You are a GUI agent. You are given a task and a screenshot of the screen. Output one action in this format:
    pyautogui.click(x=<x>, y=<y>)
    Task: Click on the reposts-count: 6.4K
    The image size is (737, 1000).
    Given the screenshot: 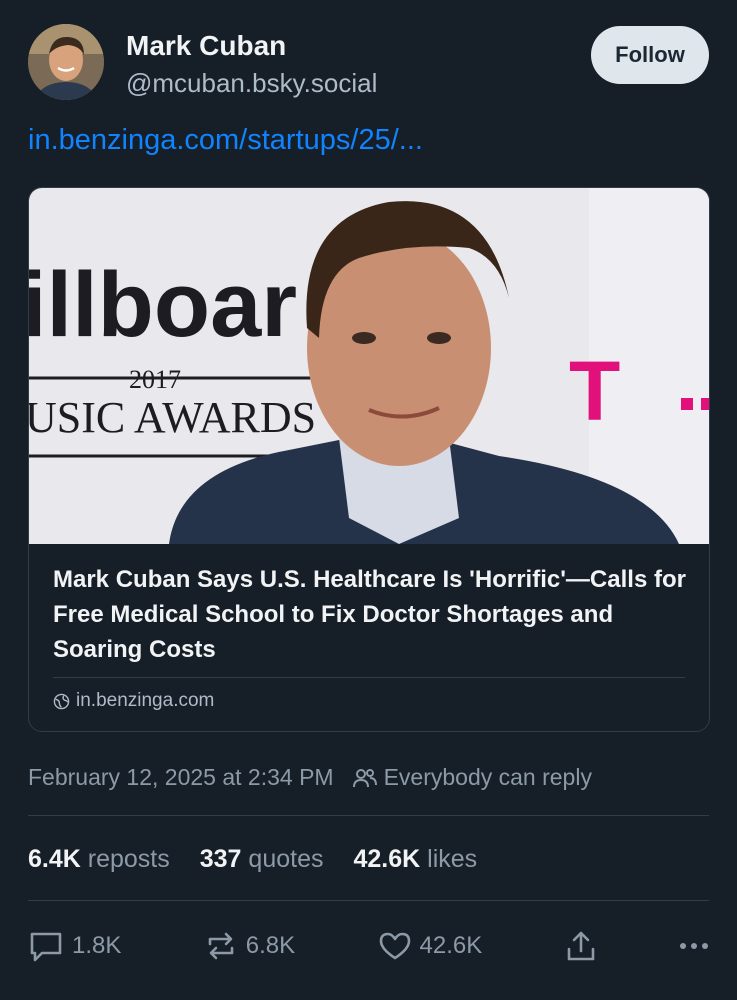 What is the action you would take?
    pyautogui.click(x=54, y=859)
    